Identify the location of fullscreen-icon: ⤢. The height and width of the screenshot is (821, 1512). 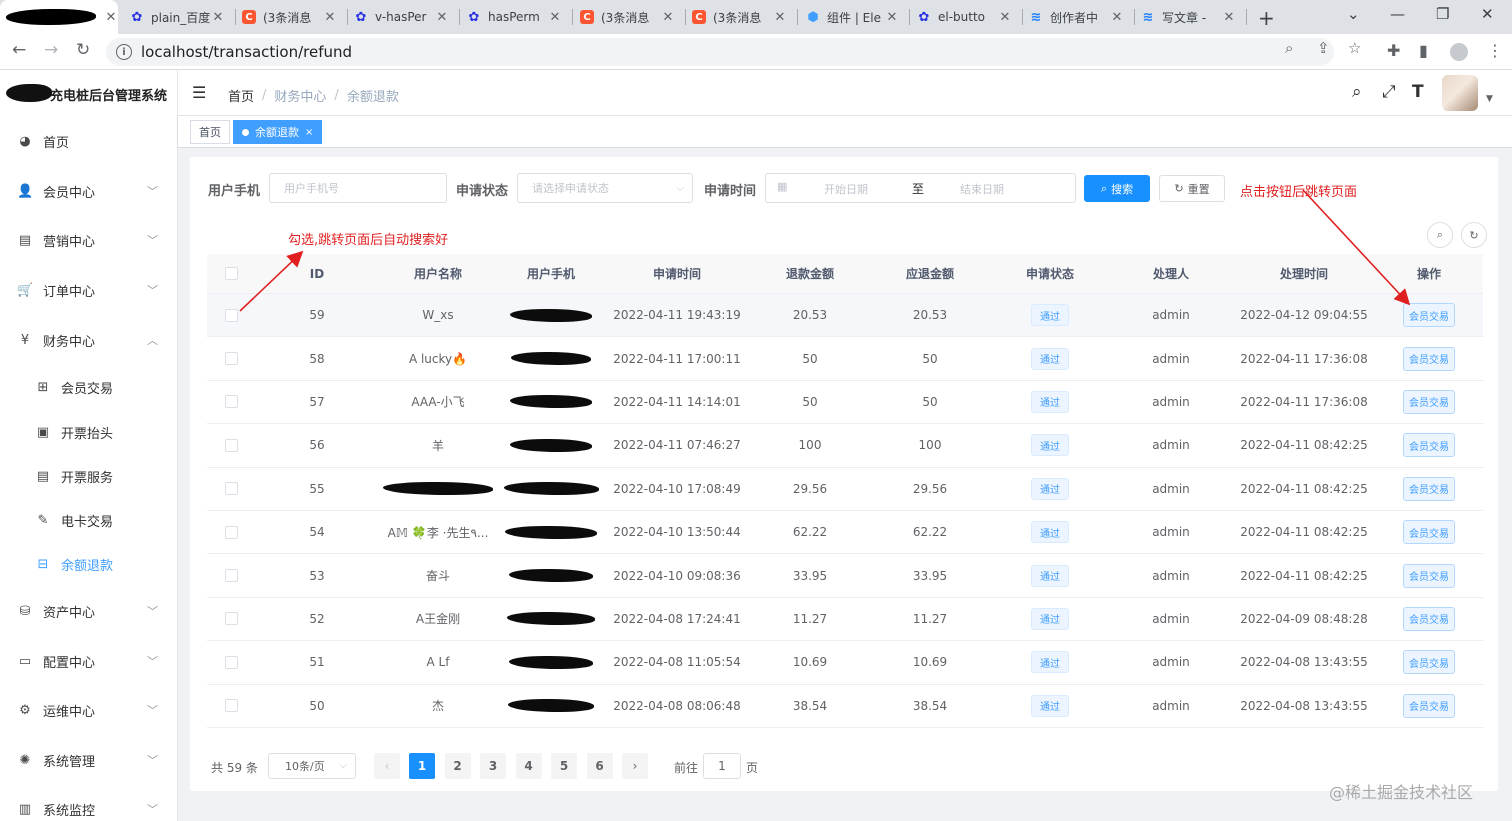
(1389, 92).